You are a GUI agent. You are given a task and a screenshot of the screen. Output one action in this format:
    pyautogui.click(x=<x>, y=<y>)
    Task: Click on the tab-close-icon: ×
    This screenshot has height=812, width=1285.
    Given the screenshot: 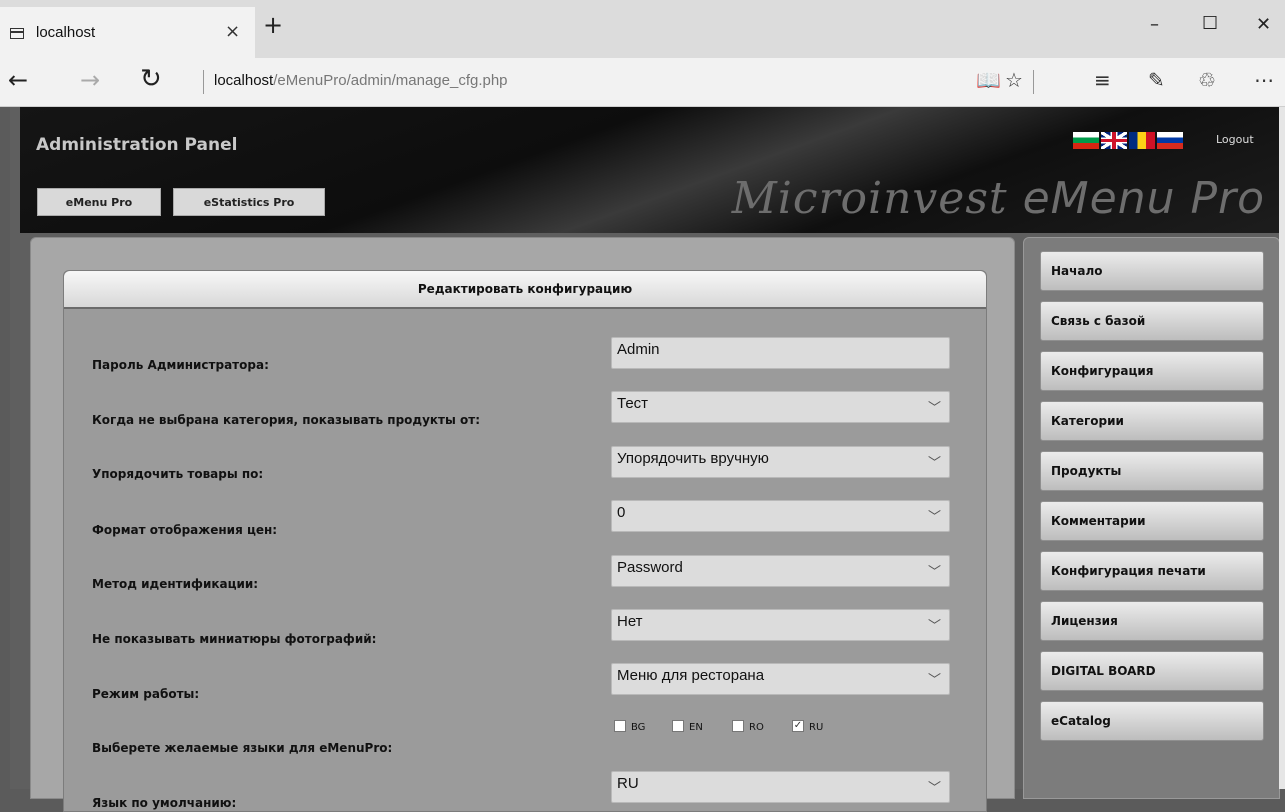 What is the action you would take?
    pyautogui.click(x=232, y=31)
    